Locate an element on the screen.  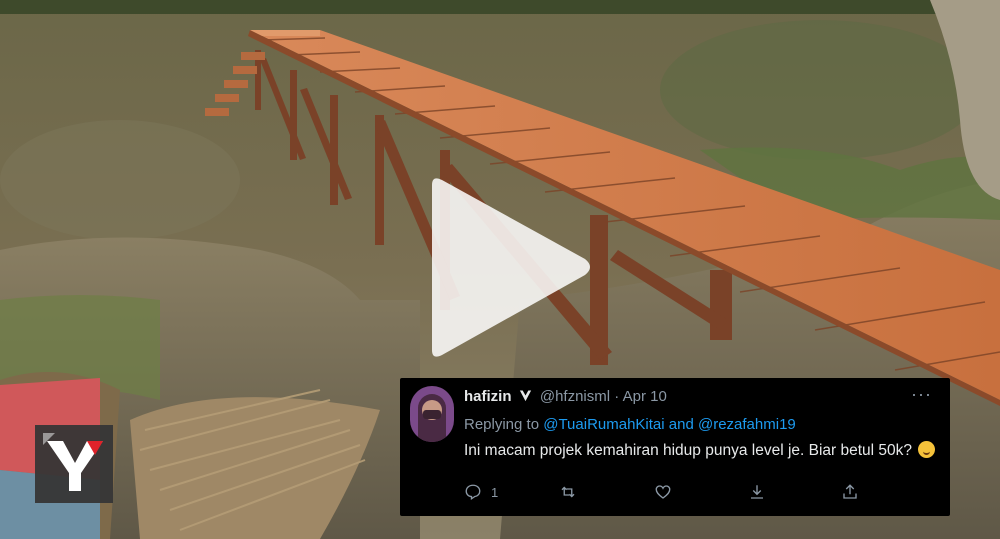
brand-logo is located at coordinates (74, 464).